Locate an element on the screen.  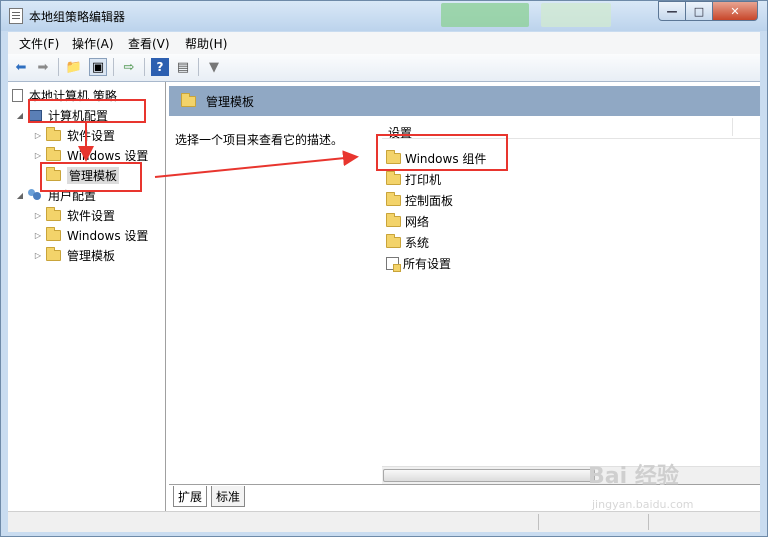
horizontal-scrollbar is located at coordinates (571, 475).